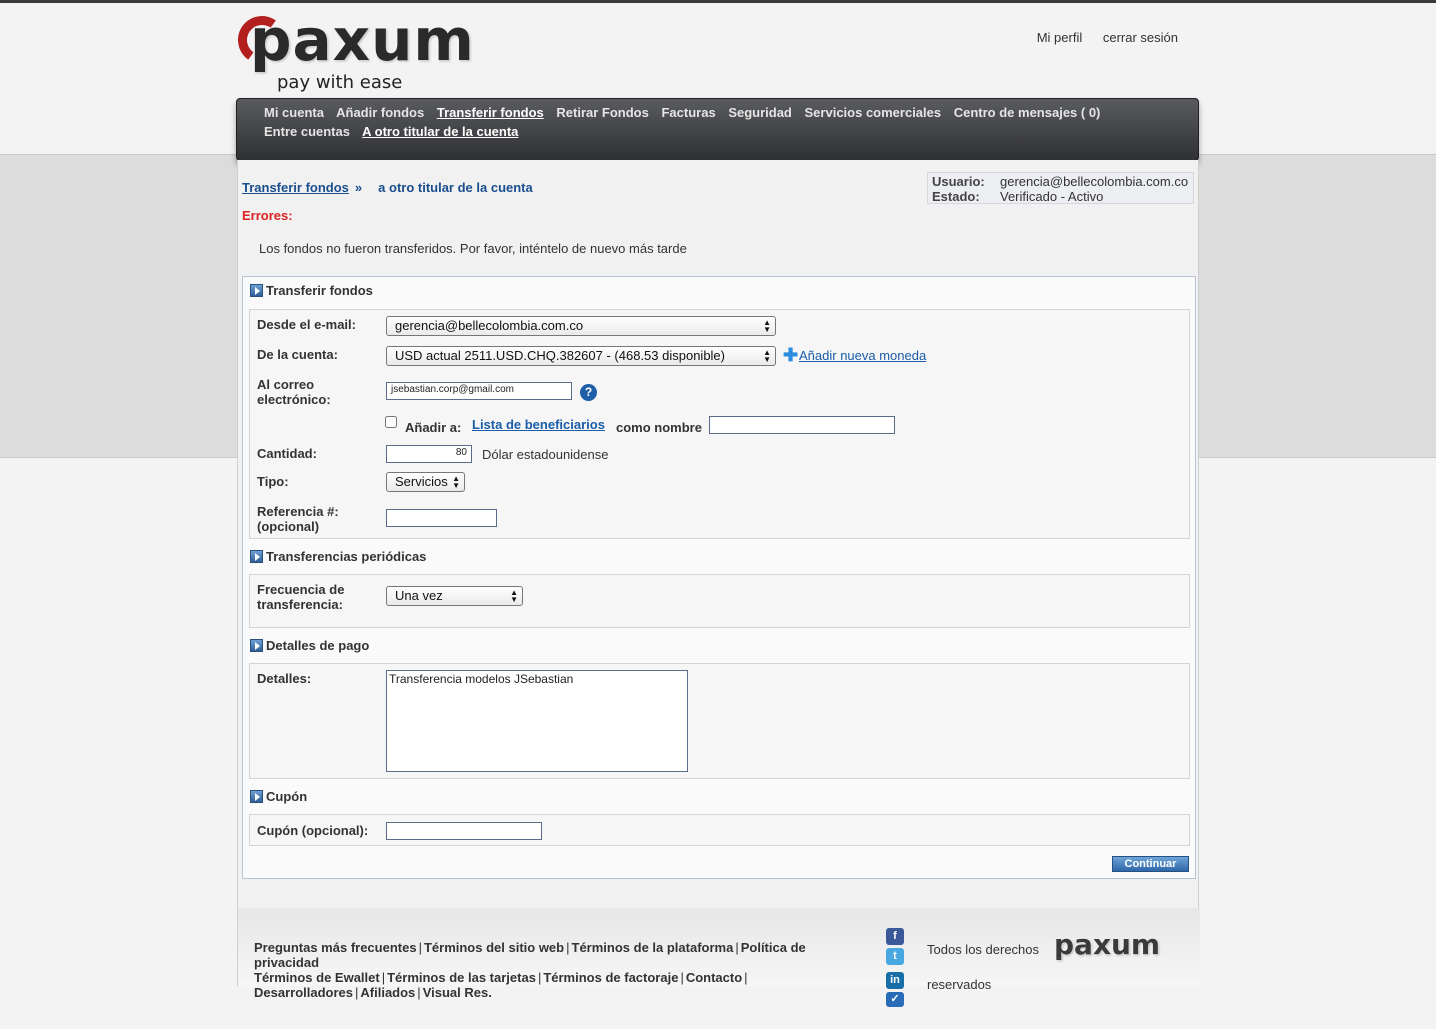 The image size is (1436, 1029). What do you see at coordinates (895, 936) in the screenshot?
I see `facebook-icon: f` at bounding box center [895, 936].